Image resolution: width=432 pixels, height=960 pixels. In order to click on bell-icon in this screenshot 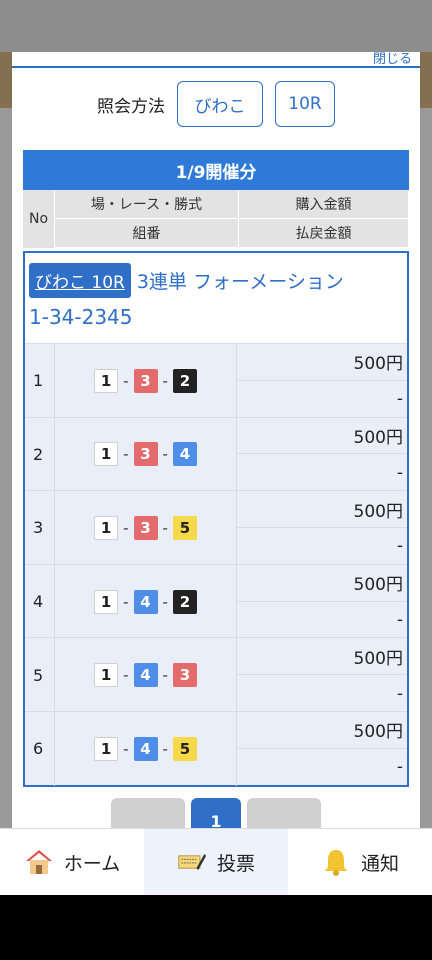, I will do `click(336, 862)`.